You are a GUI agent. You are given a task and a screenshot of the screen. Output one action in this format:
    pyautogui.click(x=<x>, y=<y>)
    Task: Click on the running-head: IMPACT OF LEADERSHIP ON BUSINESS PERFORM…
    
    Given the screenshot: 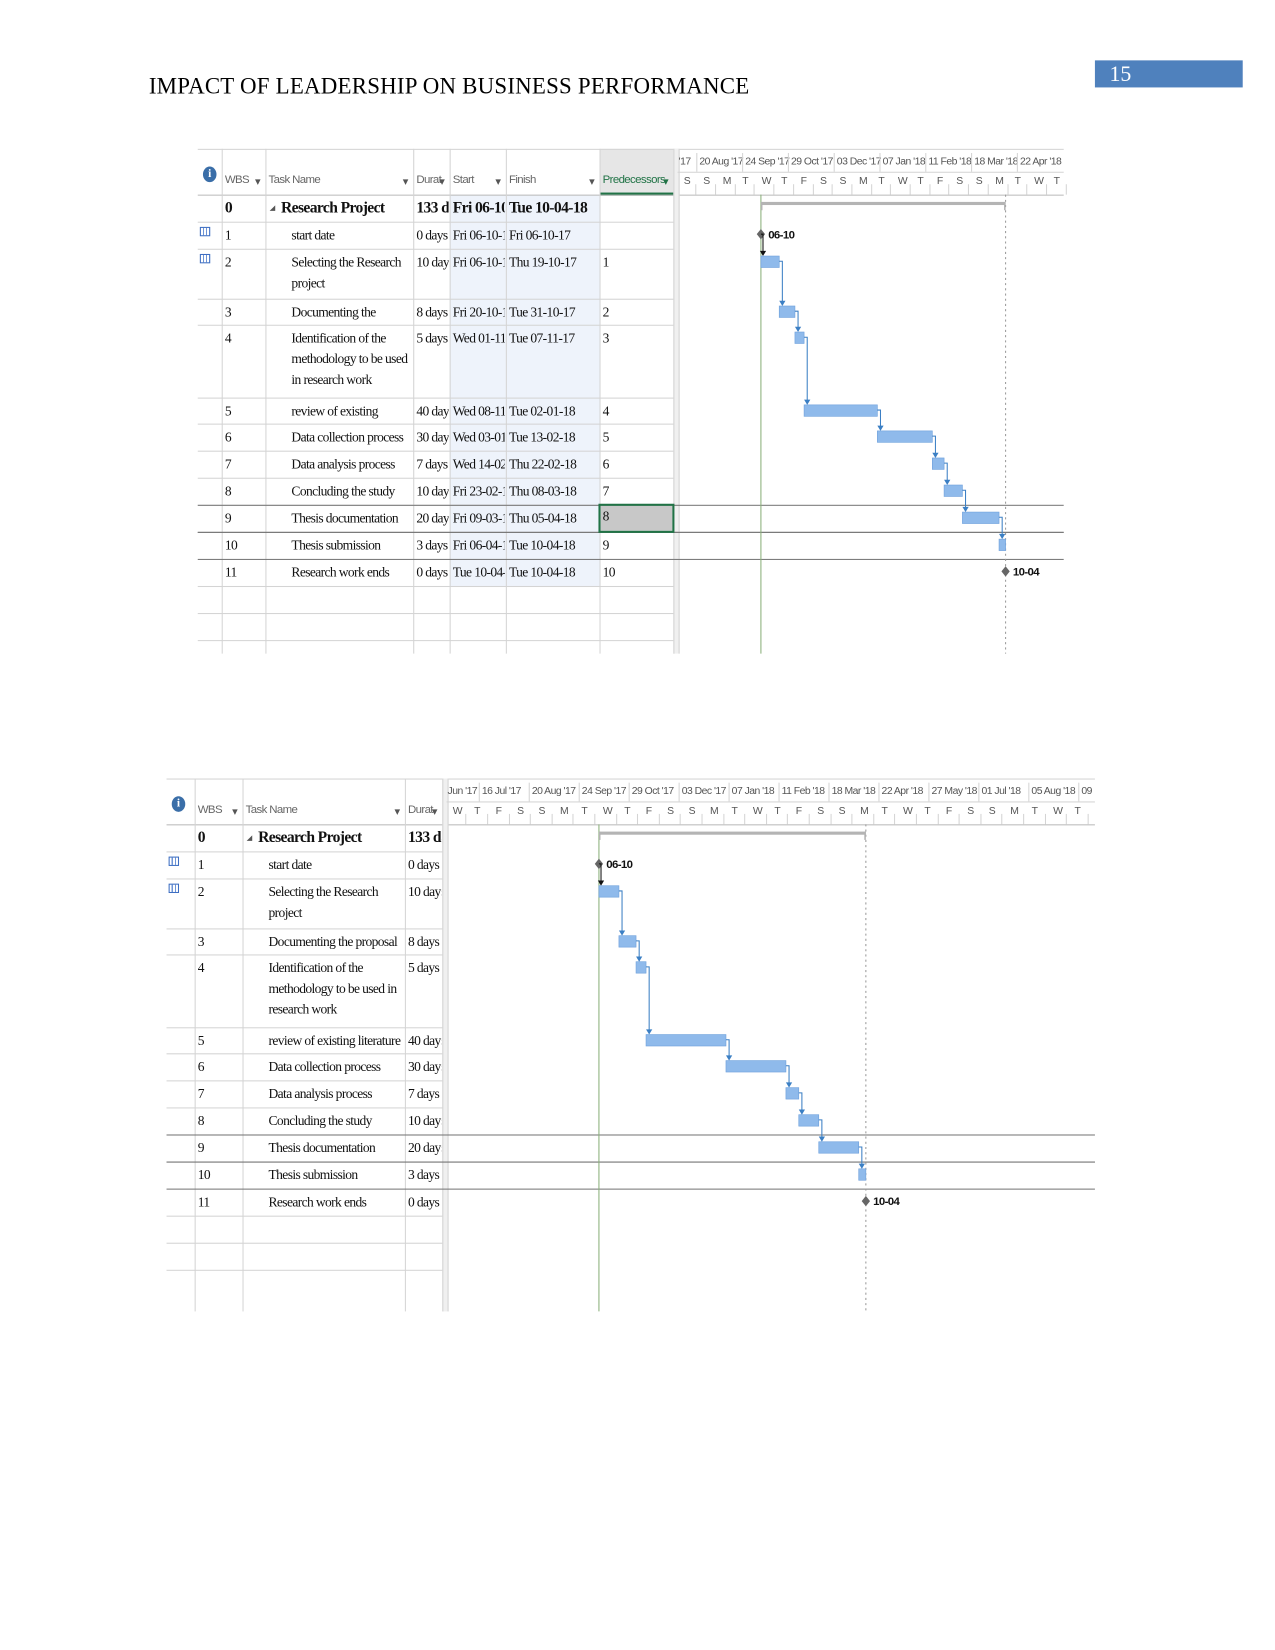 What is the action you would take?
    pyautogui.click(x=449, y=85)
    